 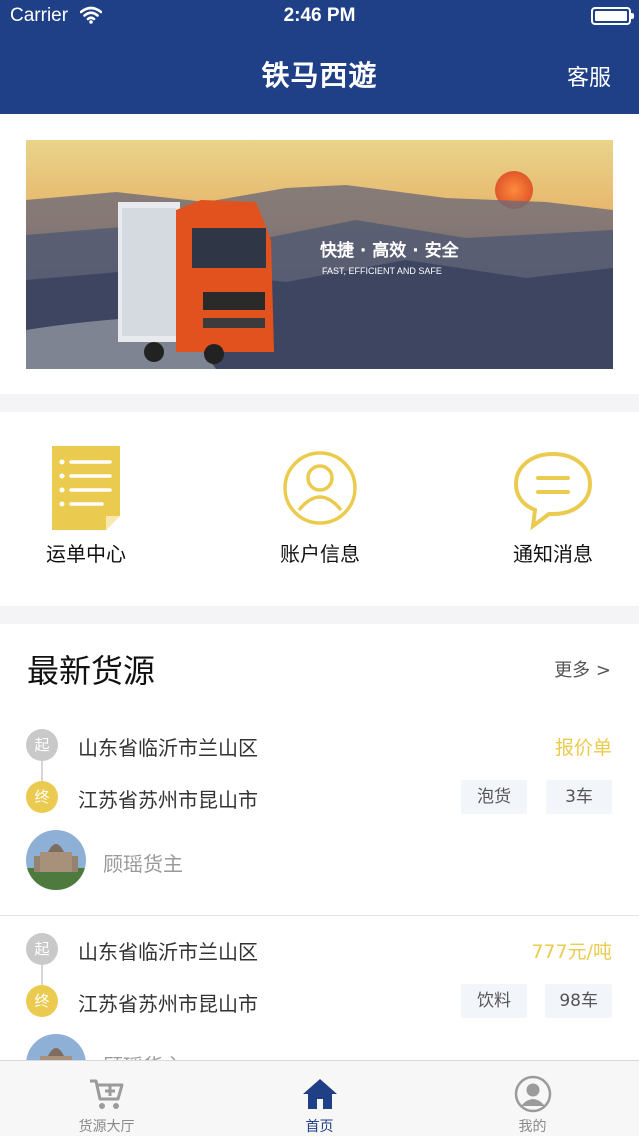 What do you see at coordinates (532, 1127) in the screenshot?
I see `tab-label: 我的` at bounding box center [532, 1127].